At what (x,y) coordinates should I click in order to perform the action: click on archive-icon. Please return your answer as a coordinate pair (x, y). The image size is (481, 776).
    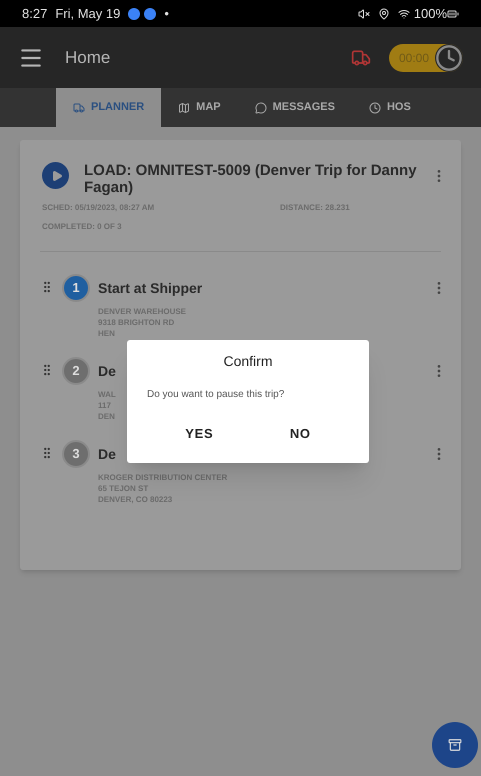
    Looking at the image, I should click on (455, 745).